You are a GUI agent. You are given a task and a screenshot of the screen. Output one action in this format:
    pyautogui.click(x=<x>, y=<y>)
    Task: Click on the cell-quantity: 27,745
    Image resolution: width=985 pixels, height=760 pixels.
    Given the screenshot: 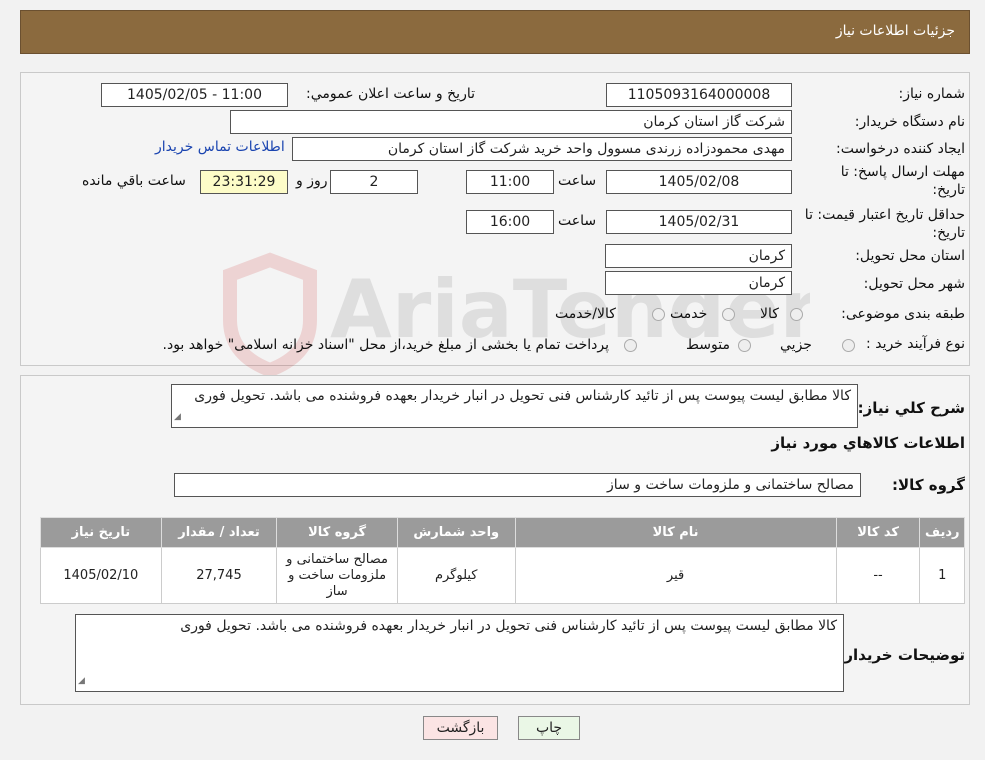 What is the action you would take?
    pyautogui.click(x=219, y=575)
    